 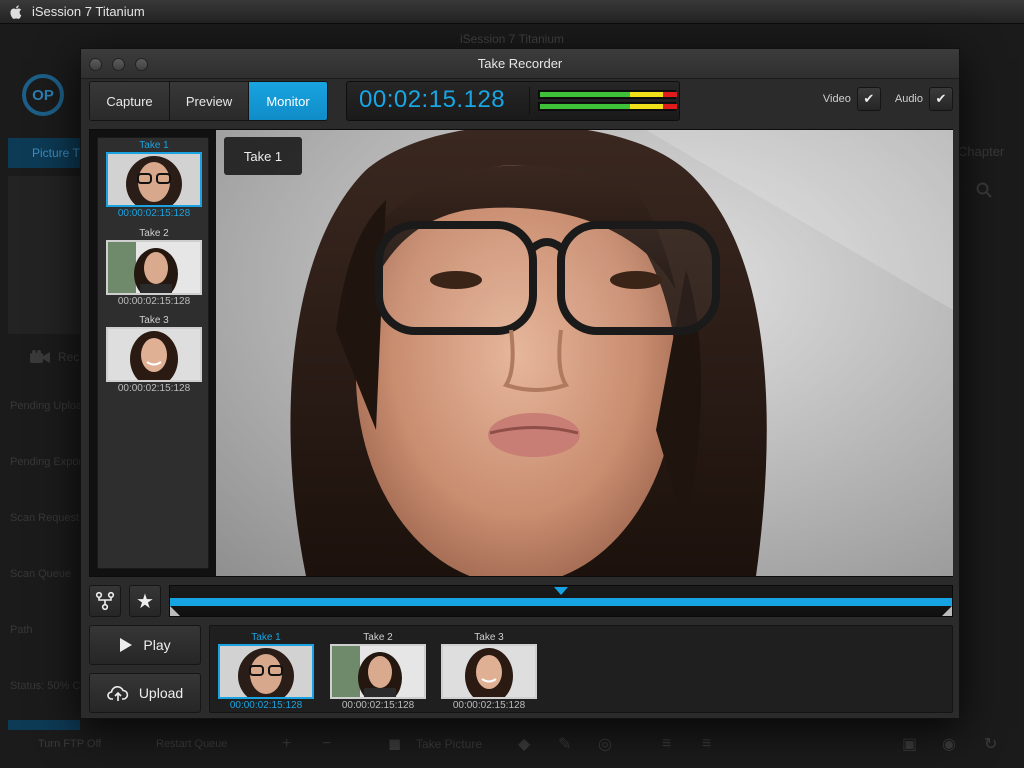 What do you see at coordinates (45, 518) in the screenshot?
I see `list-item: Scan Requests` at bounding box center [45, 518].